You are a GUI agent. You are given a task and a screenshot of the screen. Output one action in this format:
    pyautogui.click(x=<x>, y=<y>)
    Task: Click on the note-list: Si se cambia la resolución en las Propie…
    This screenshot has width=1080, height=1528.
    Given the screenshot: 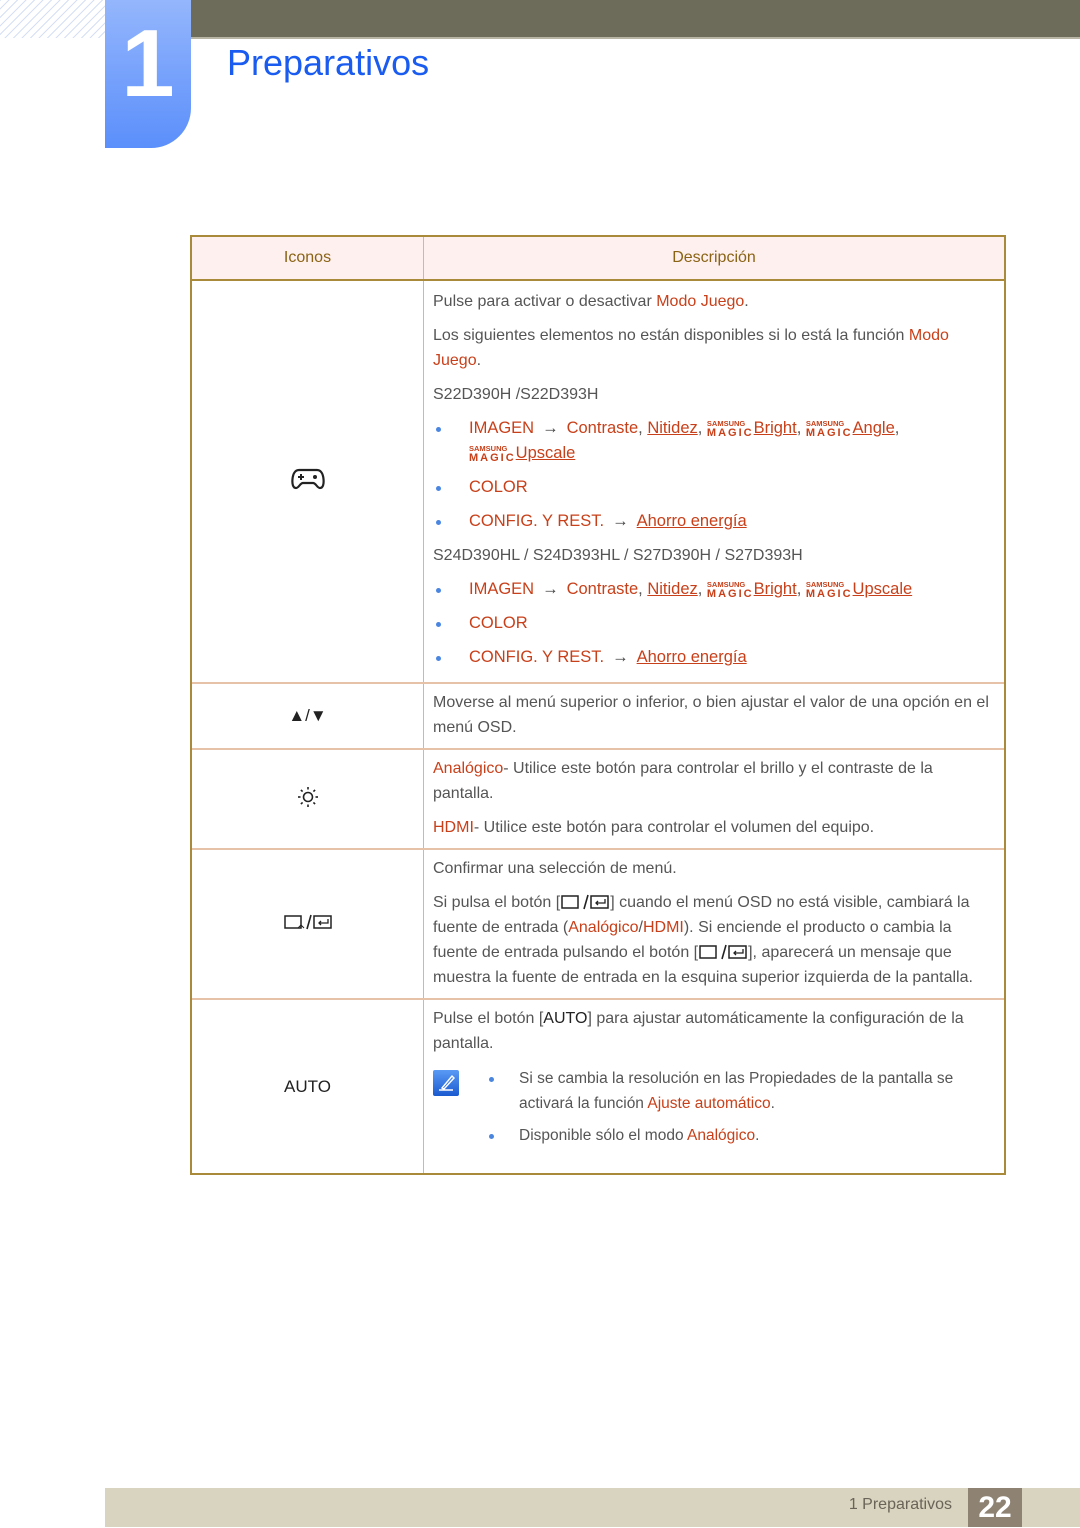 What is the action you would take?
    pyautogui.click(x=738, y=1110)
    